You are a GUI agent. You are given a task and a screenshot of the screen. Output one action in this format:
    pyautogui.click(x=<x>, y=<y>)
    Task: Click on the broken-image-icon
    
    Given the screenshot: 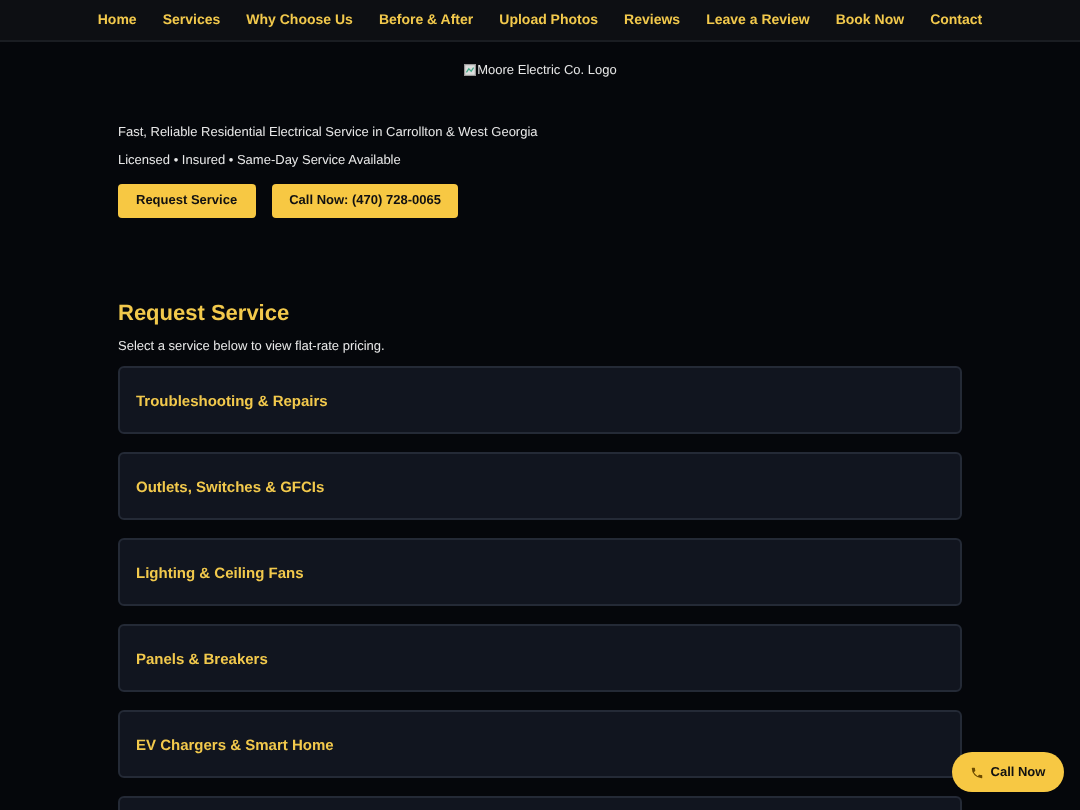 What is the action you would take?
    pyautogui.click(x=469, y=70)
    